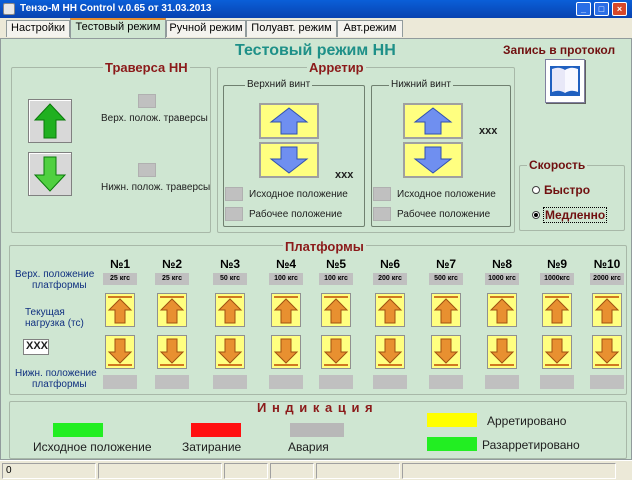 The height and width of the screenshot is (480, 632). I want to click on platform-capacity: 1000кгс, so click(557, 279).